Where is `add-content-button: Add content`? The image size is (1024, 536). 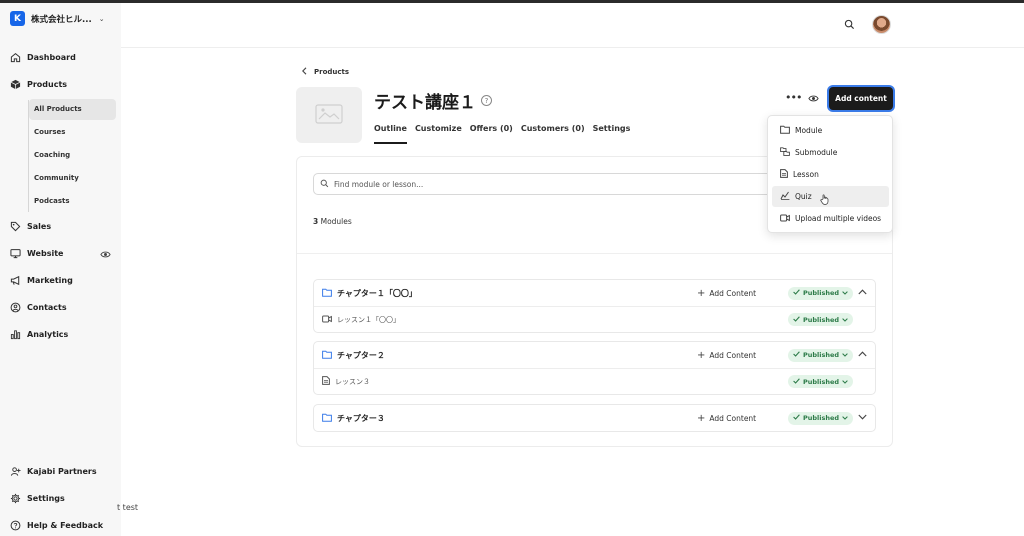
add-content-button: Add content is located at coordinates (861, 98).